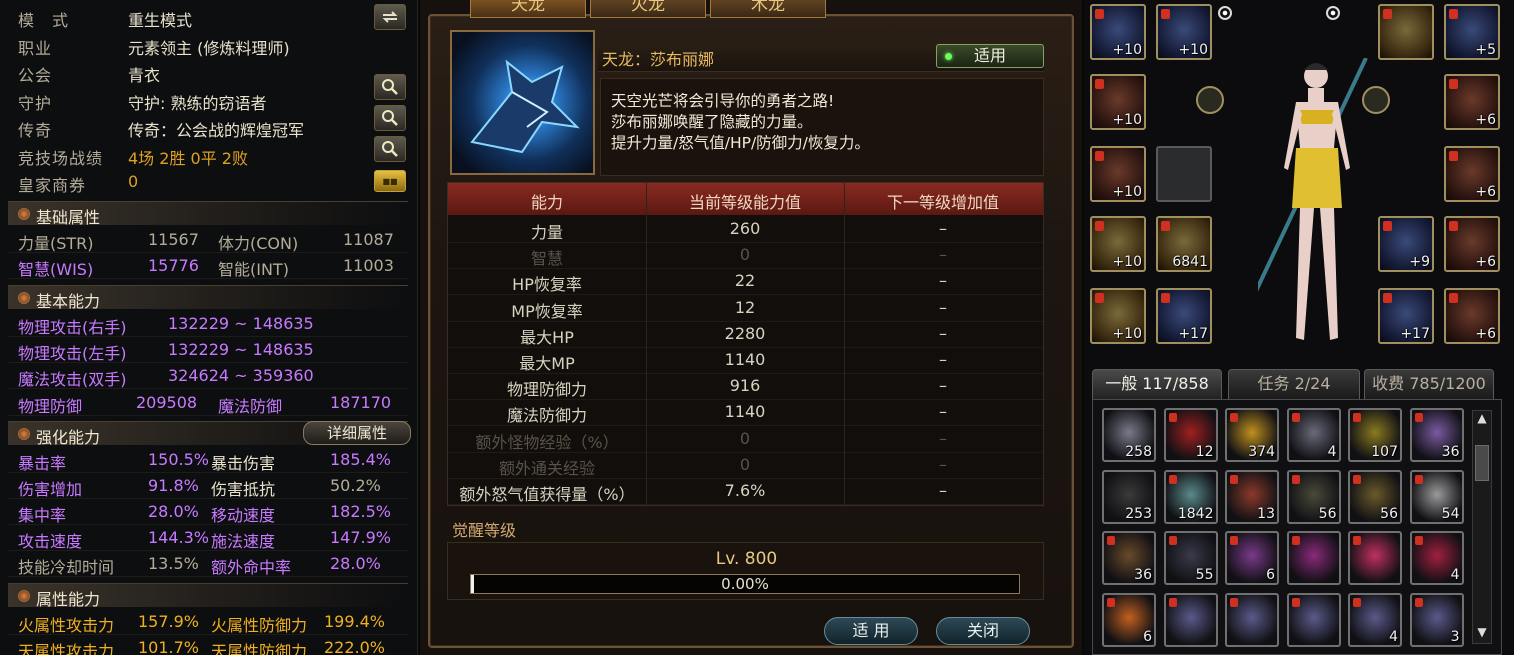 The image size is (1514, 655). Describe the element at coordinates (1129, 496) in the screenshot. I see `inventory-item: 253` at that location.